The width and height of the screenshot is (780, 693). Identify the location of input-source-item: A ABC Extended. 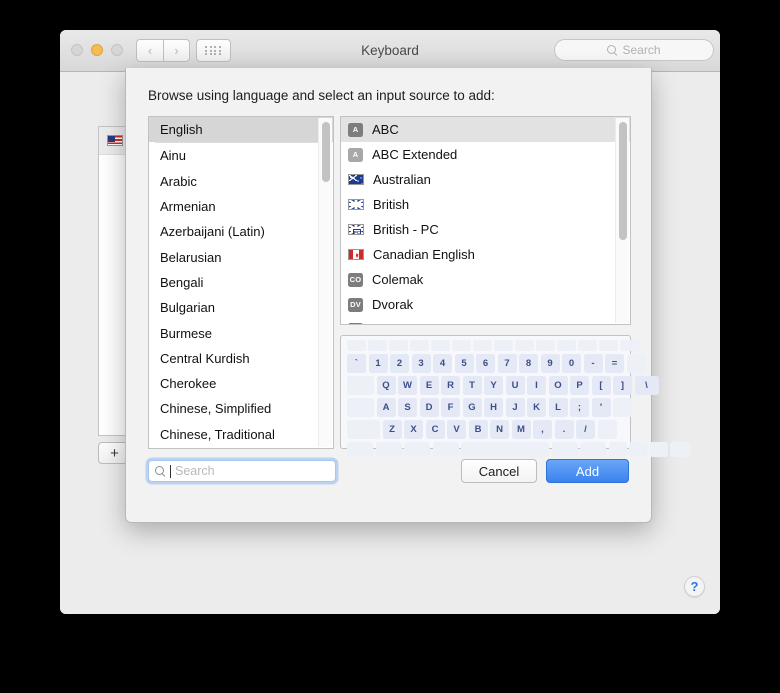
(485, 154).